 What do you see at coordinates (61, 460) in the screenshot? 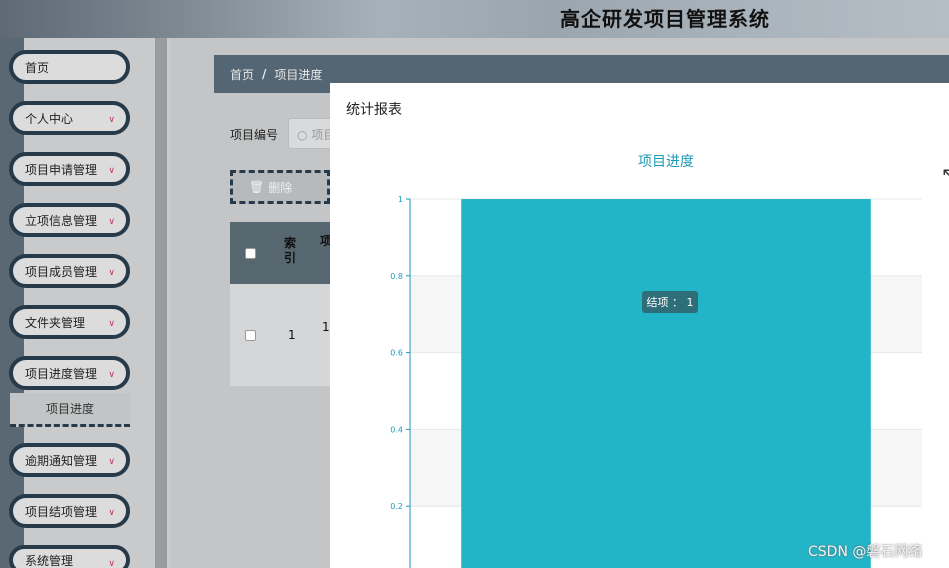
I see `sidebar-item-label: 逾期通知管理` at bounding box center [61, 460].